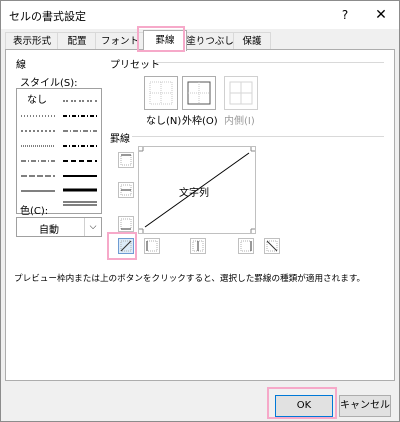 The image size is (400, 422). What do you see at coordinates (345, 15) in the screenshot?
I see `help-button: ?` at bounding box center [345, 15].